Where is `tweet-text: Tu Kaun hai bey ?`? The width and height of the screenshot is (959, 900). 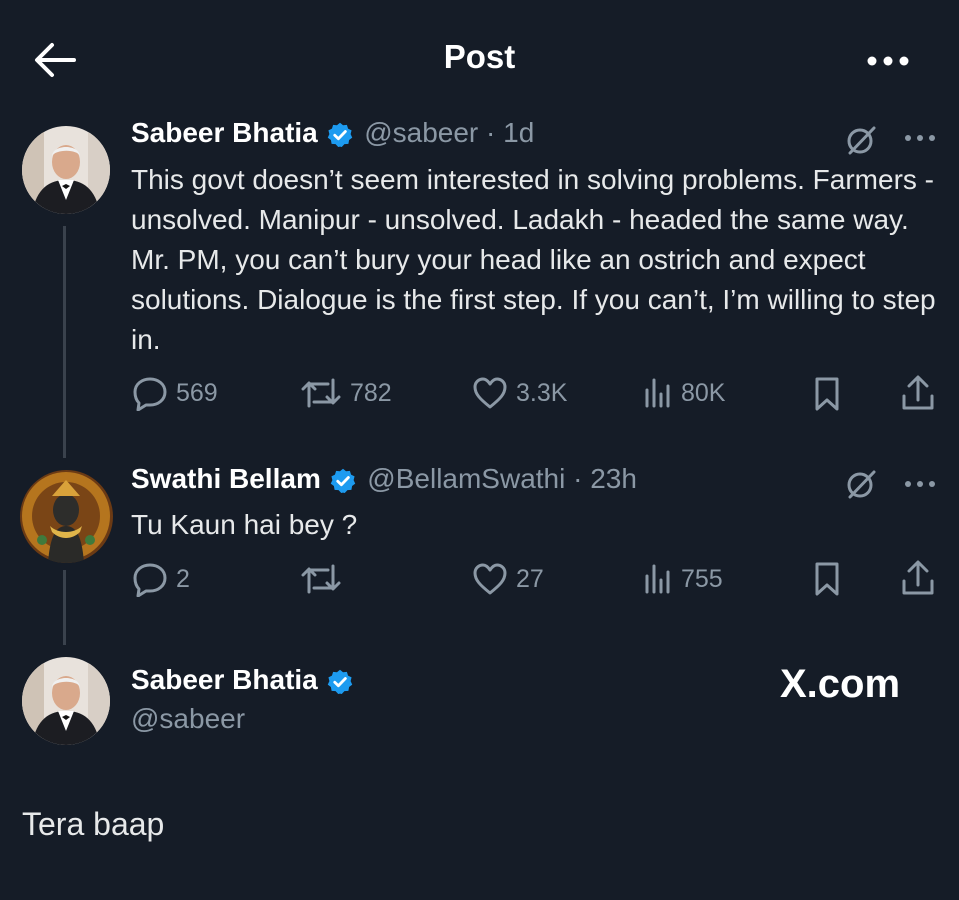 tweet-text: Tu Kaun hai bey ? is located at coordinates (244, 524).